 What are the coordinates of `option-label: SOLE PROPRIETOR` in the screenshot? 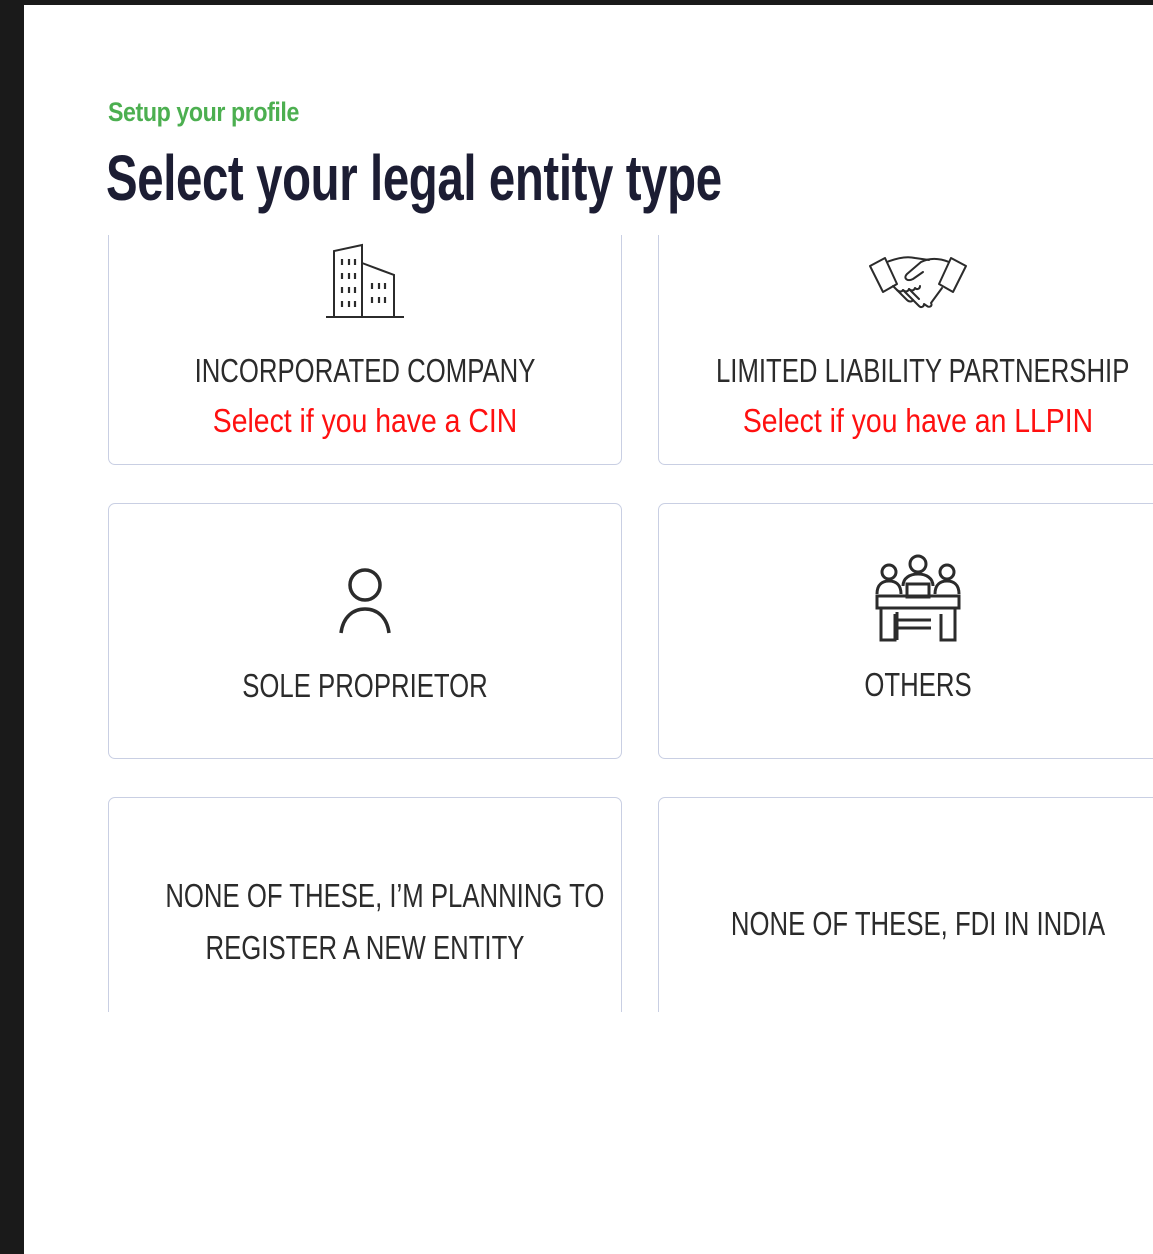 It's located at (365, 685).